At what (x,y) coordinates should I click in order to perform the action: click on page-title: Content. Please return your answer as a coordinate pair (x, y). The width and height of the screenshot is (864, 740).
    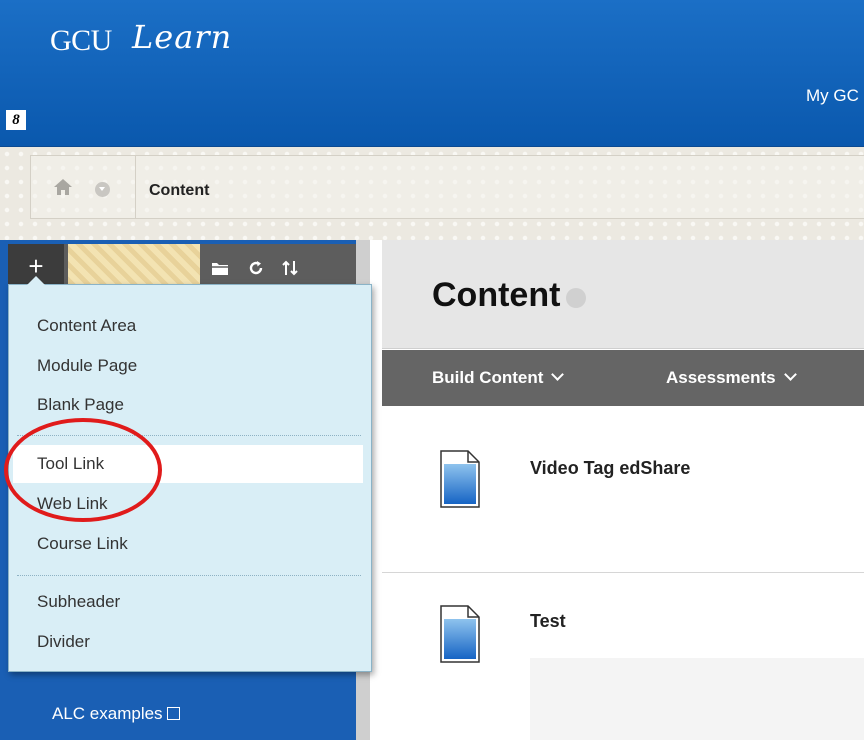
    Looking at the image, I should click on (509, 295).